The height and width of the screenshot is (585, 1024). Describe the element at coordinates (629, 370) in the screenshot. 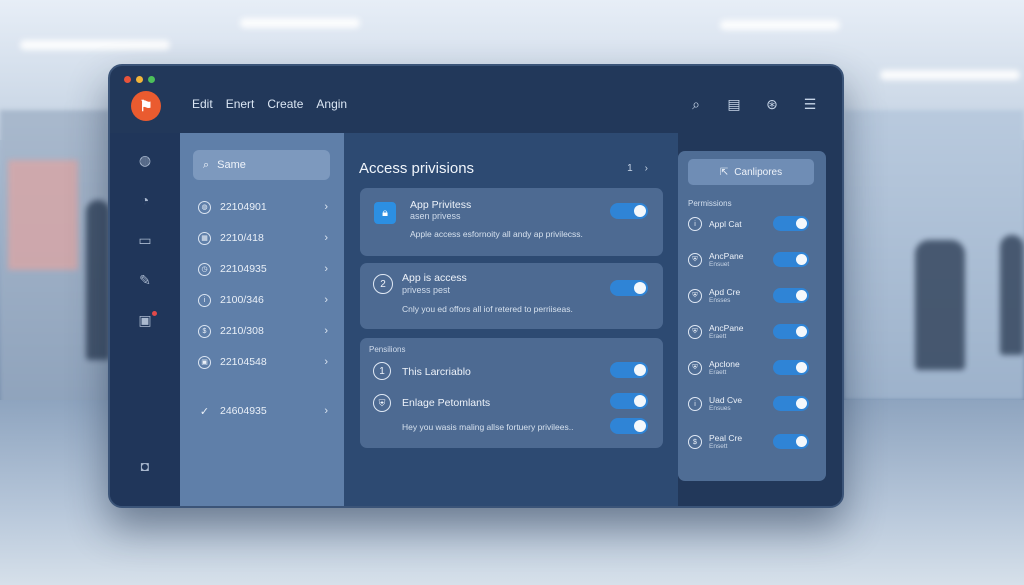

I see `row1-toggle` at that location.